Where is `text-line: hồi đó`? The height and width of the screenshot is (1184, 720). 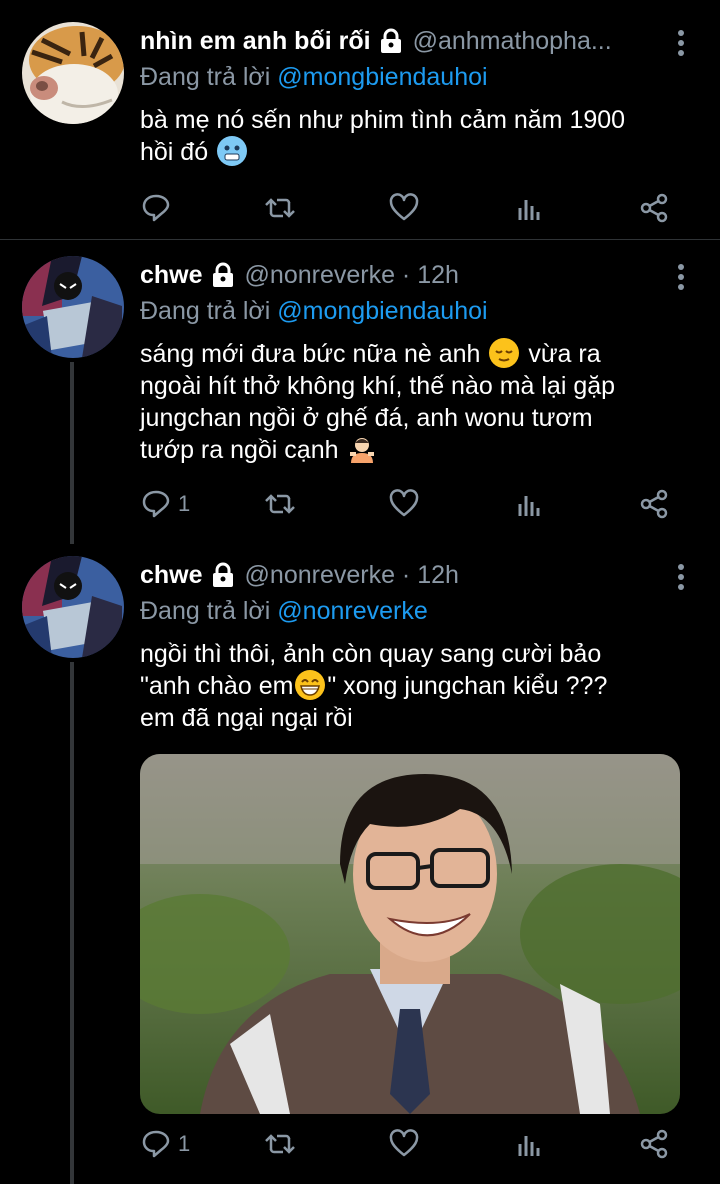
text-line: hồi đó is located at coordinates (174, 152).